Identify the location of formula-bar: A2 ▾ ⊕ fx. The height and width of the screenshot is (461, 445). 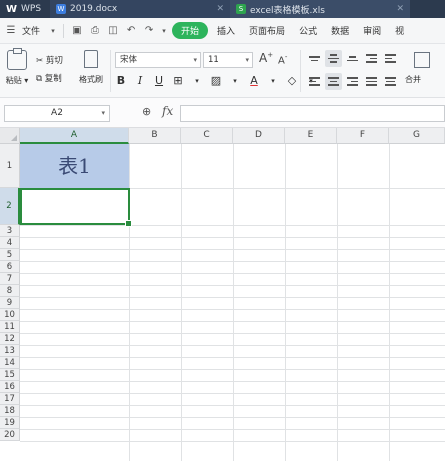
(222, 113).